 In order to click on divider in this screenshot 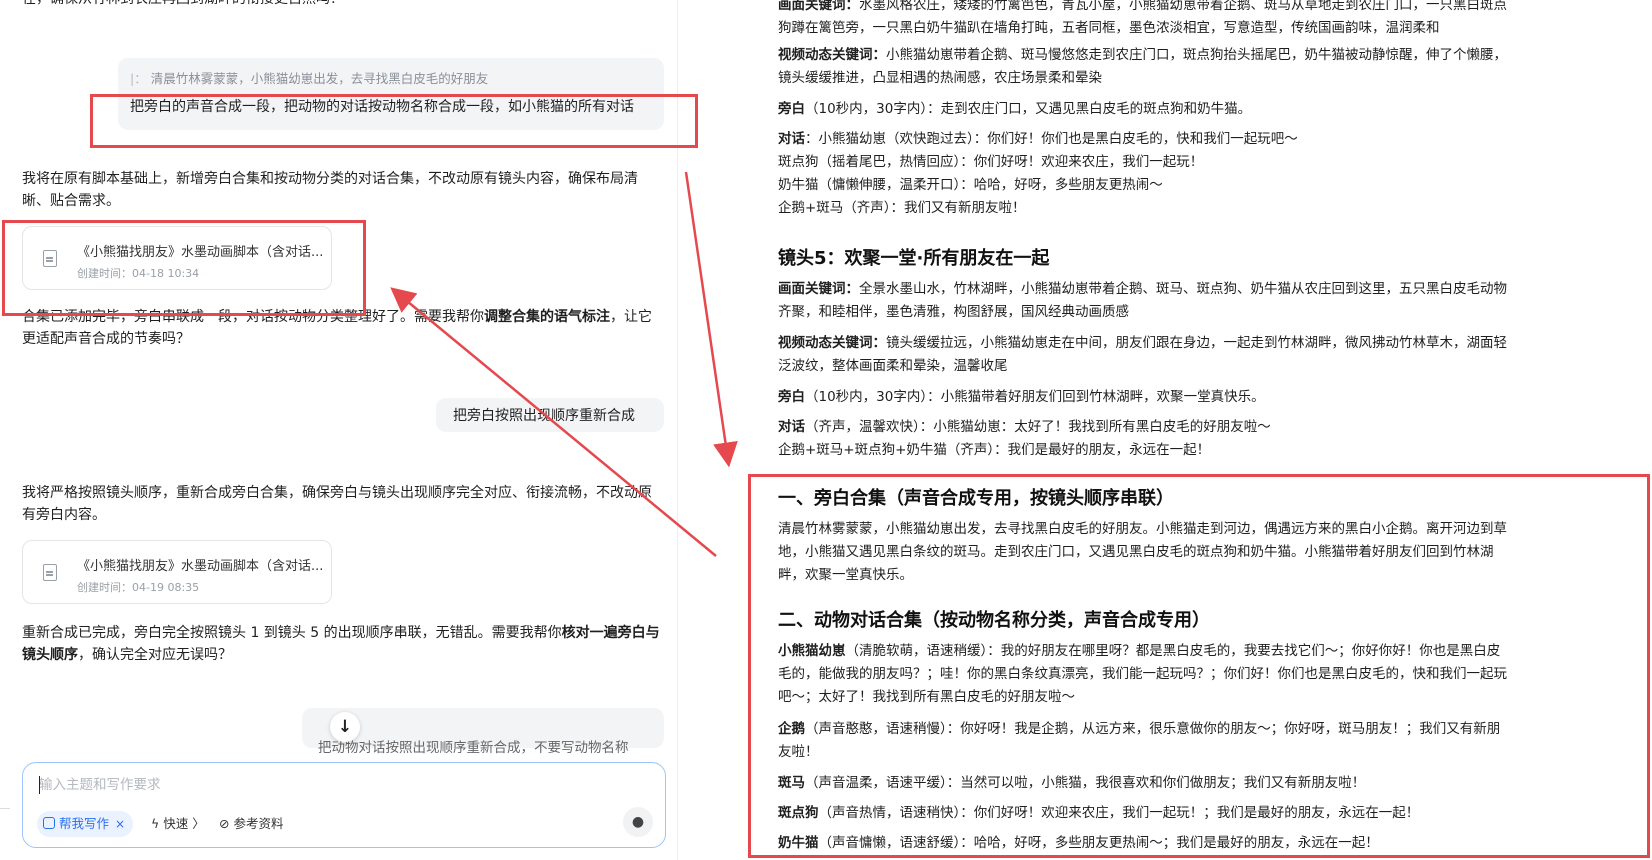, I will do `click(5, 808)`.